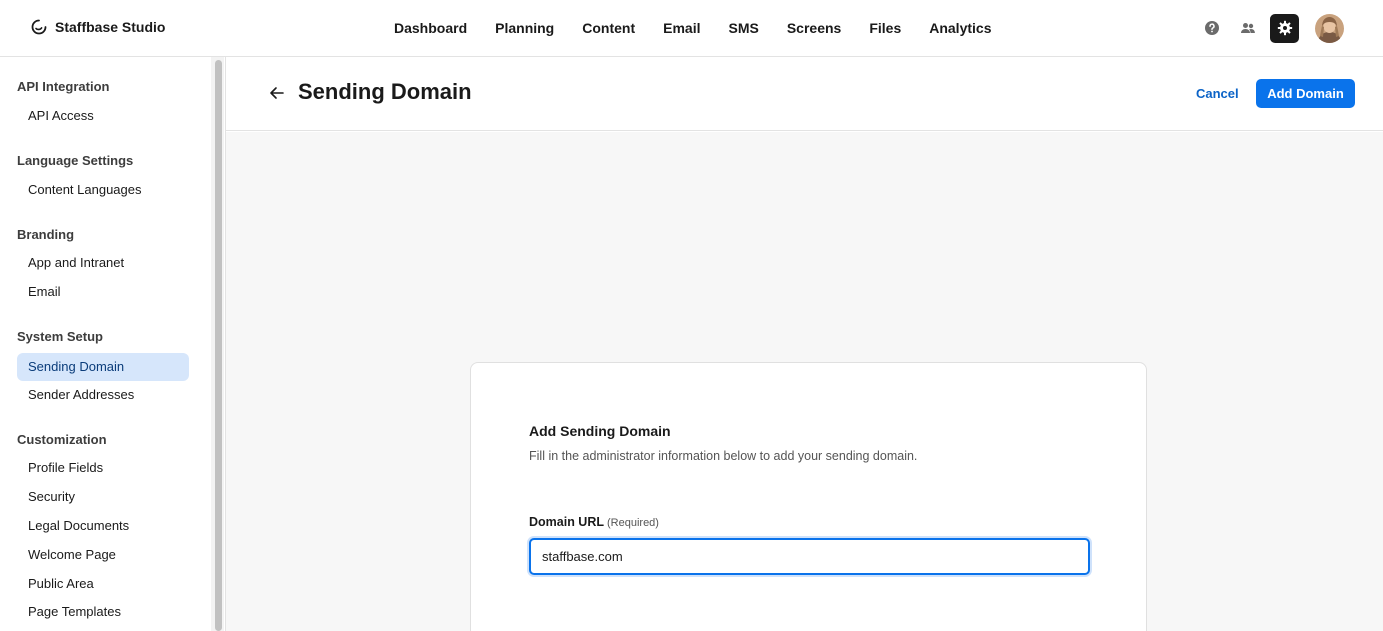  Describe the element at coordinates (63, 86) in the screenshot. I see `sidebar-group-api-integration: API Integration` at that location.